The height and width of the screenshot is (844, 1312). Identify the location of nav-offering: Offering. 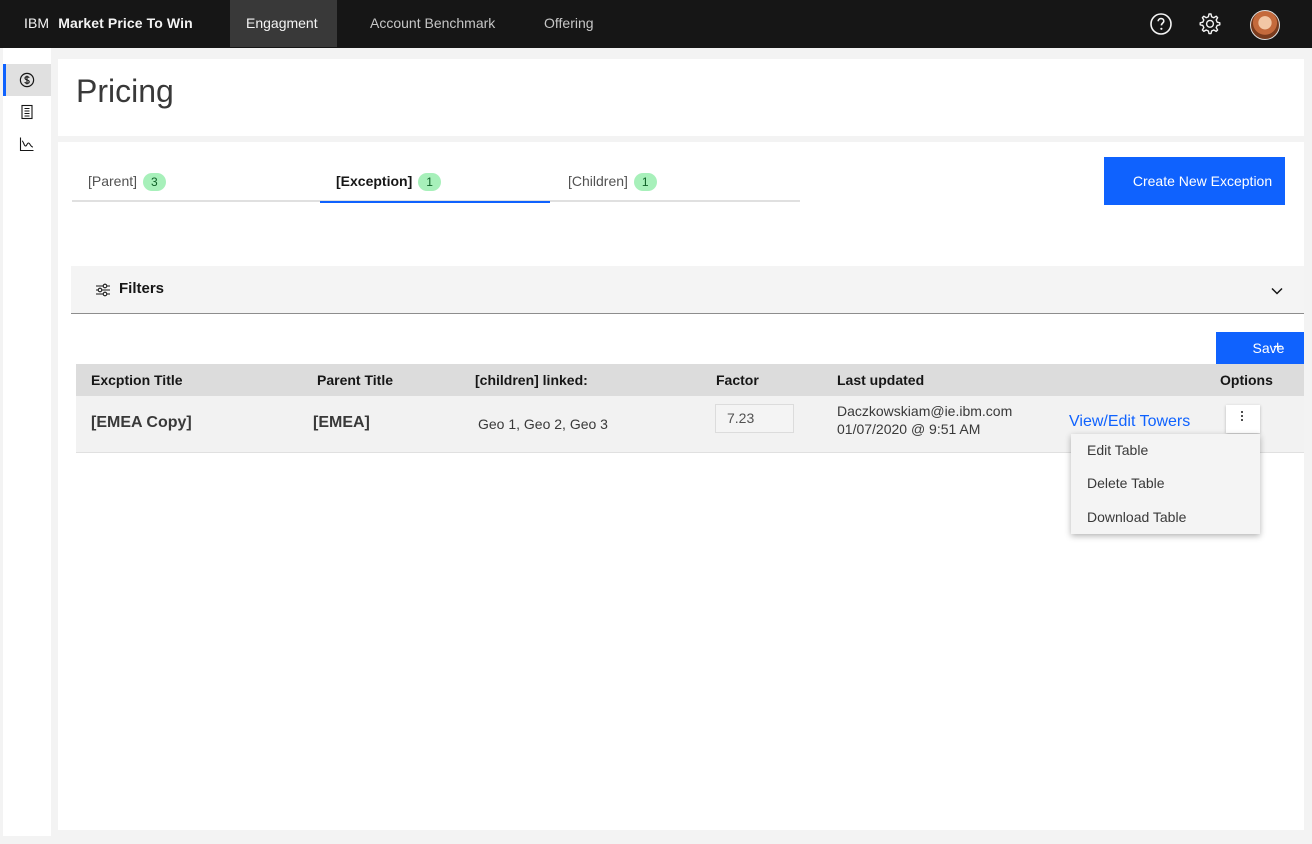
(569, 23).